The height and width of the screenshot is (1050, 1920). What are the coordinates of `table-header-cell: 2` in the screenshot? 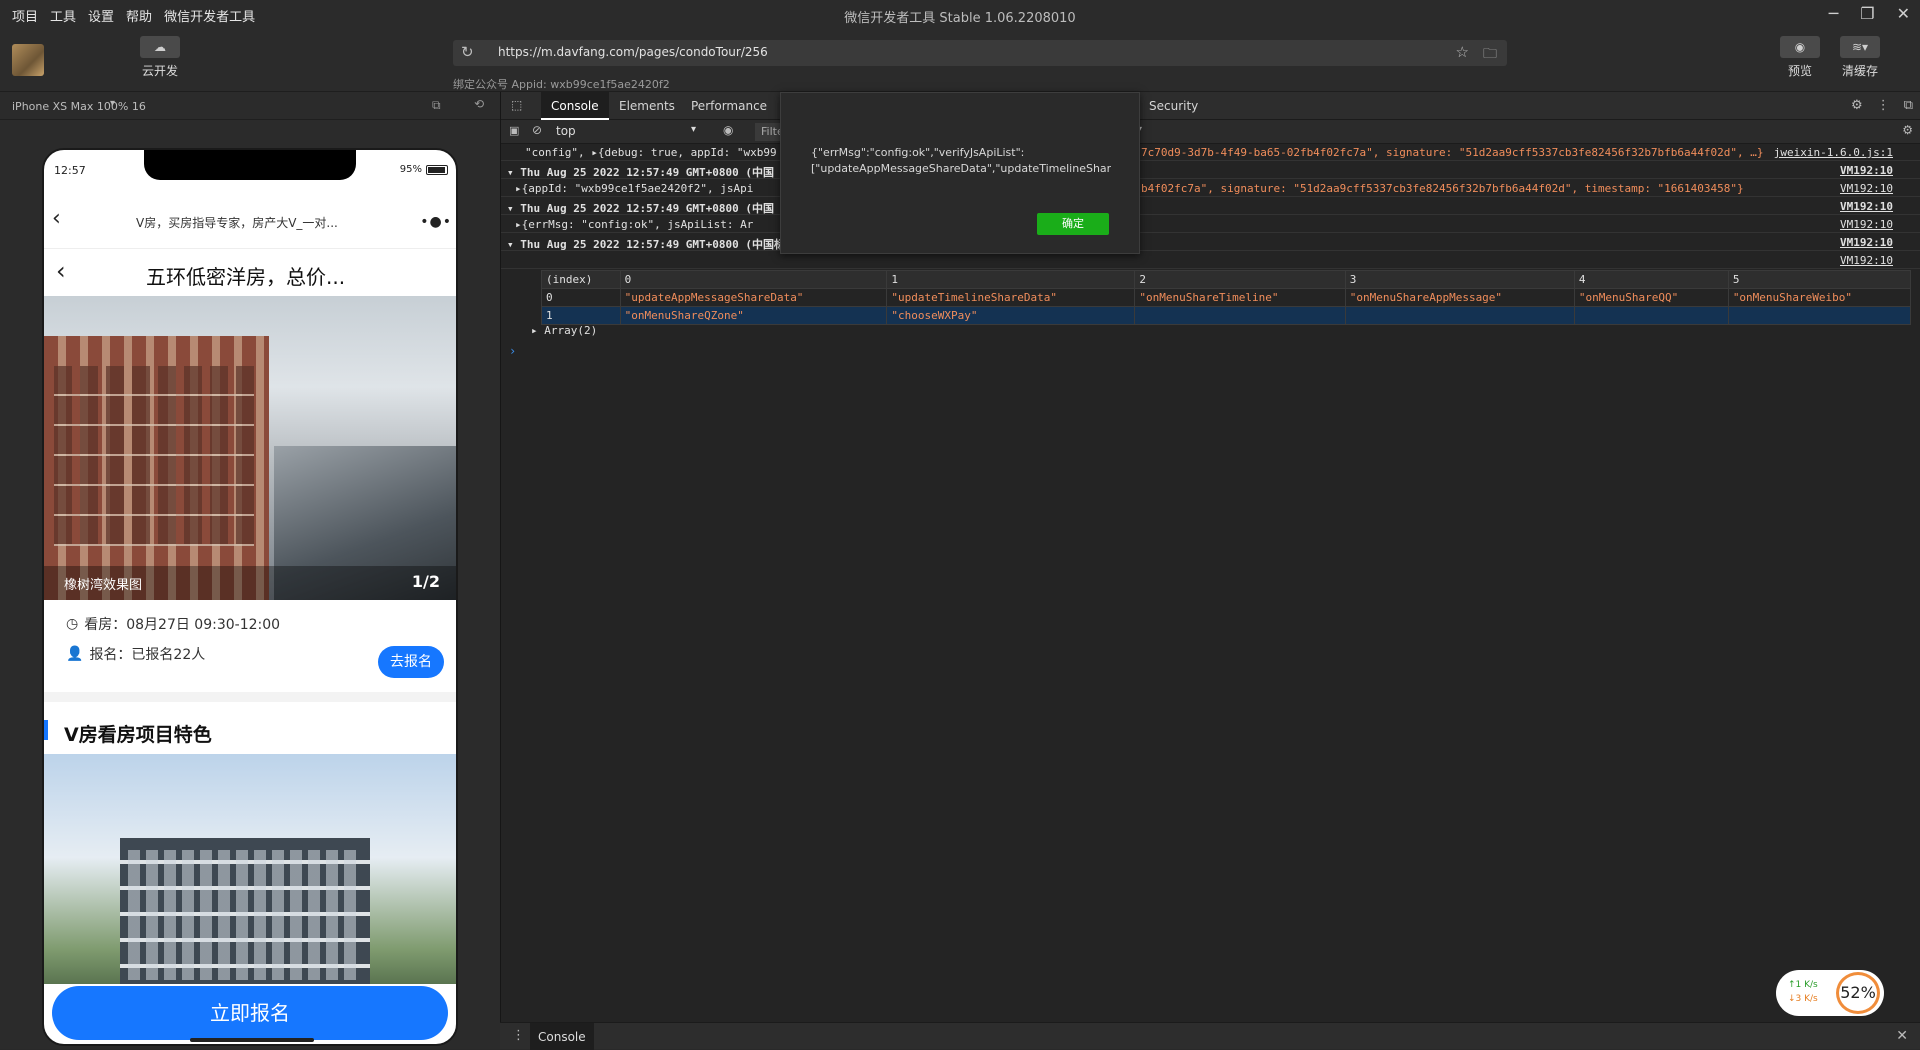 It's located at (1240, 279).